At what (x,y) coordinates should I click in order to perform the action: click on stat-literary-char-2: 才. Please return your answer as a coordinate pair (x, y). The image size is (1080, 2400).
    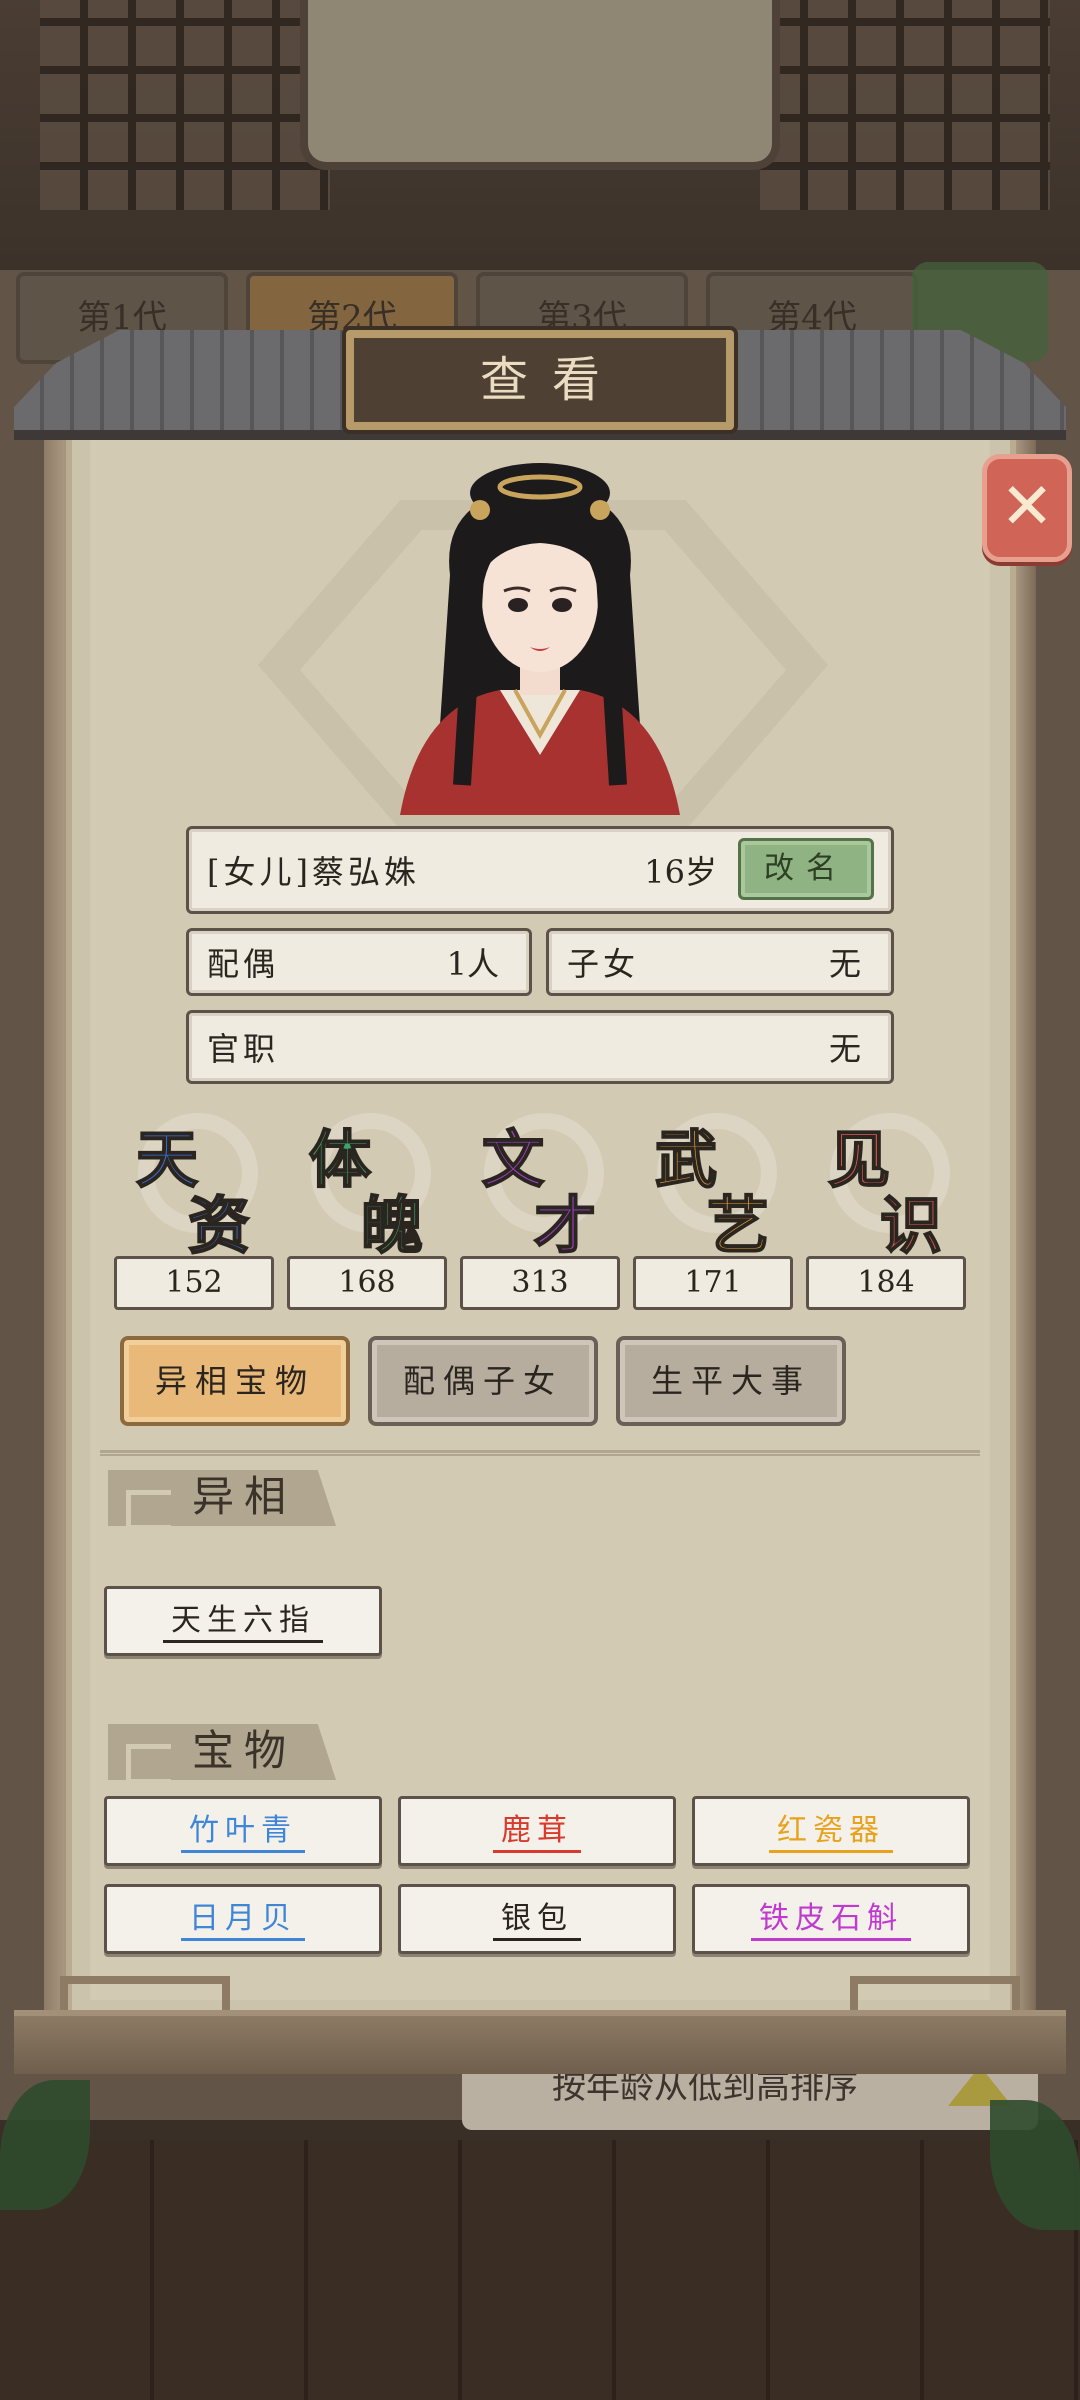
    Looking at the image, I should click on (565, 1225).